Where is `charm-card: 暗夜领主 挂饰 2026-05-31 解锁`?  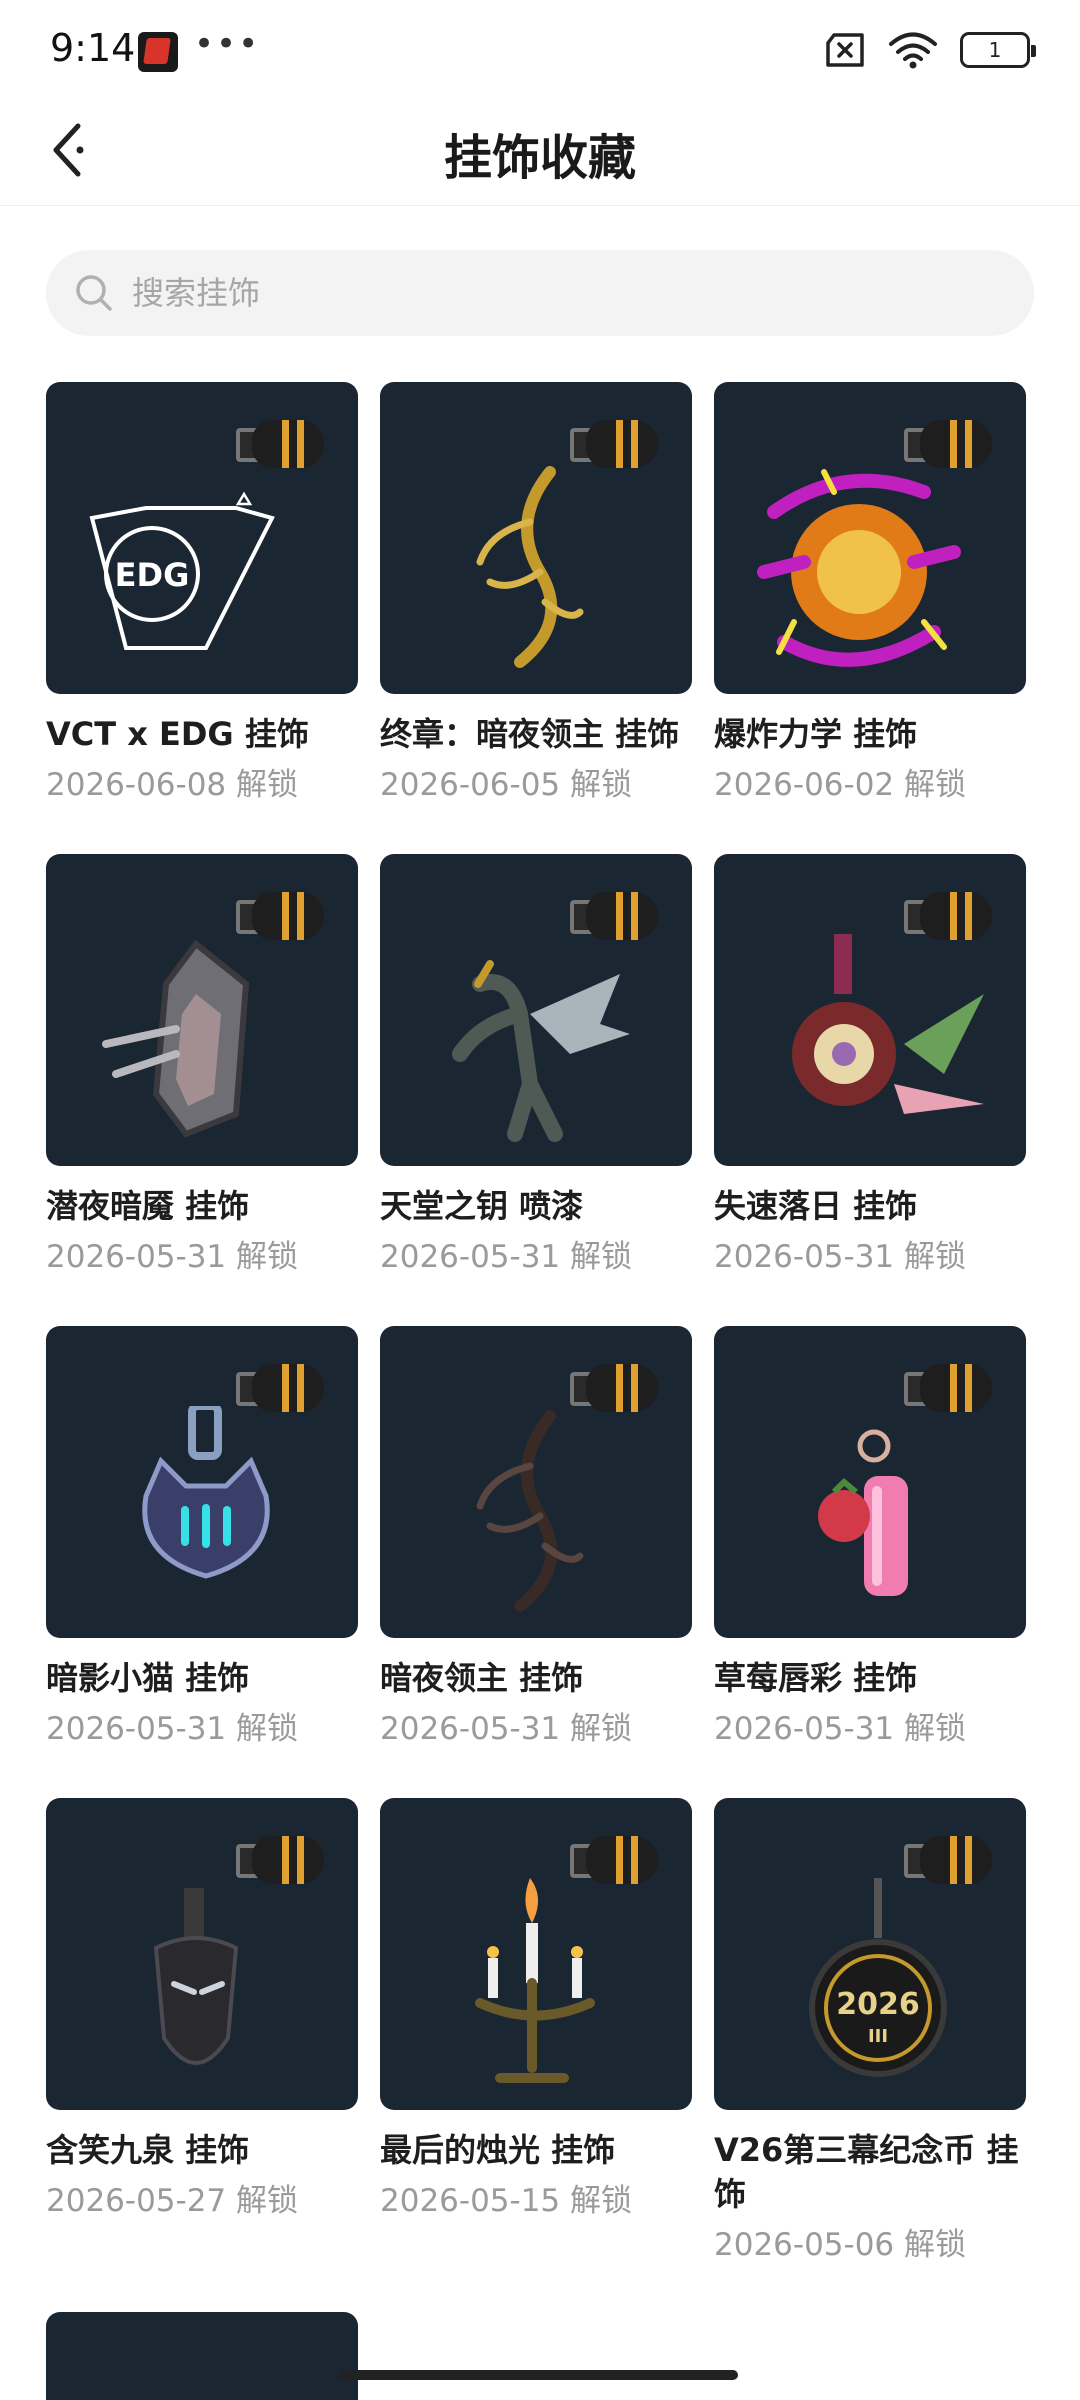 charm-card: 暗夜领主 挂饰 2026-05-31 解锁 is located at coordinates (536, 1538).